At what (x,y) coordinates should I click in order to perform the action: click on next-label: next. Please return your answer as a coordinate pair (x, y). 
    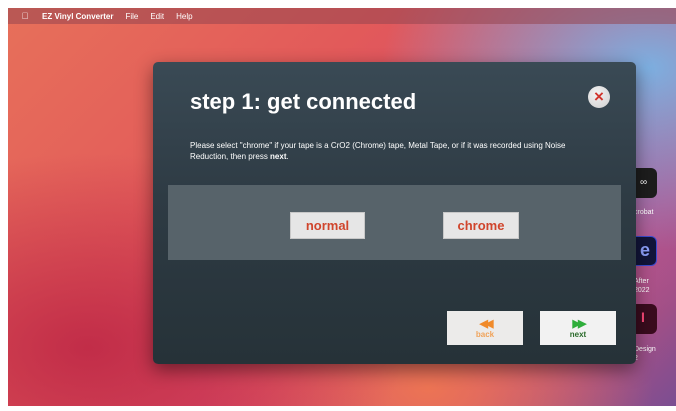
    Looking at the image, I should click on (578, 334).